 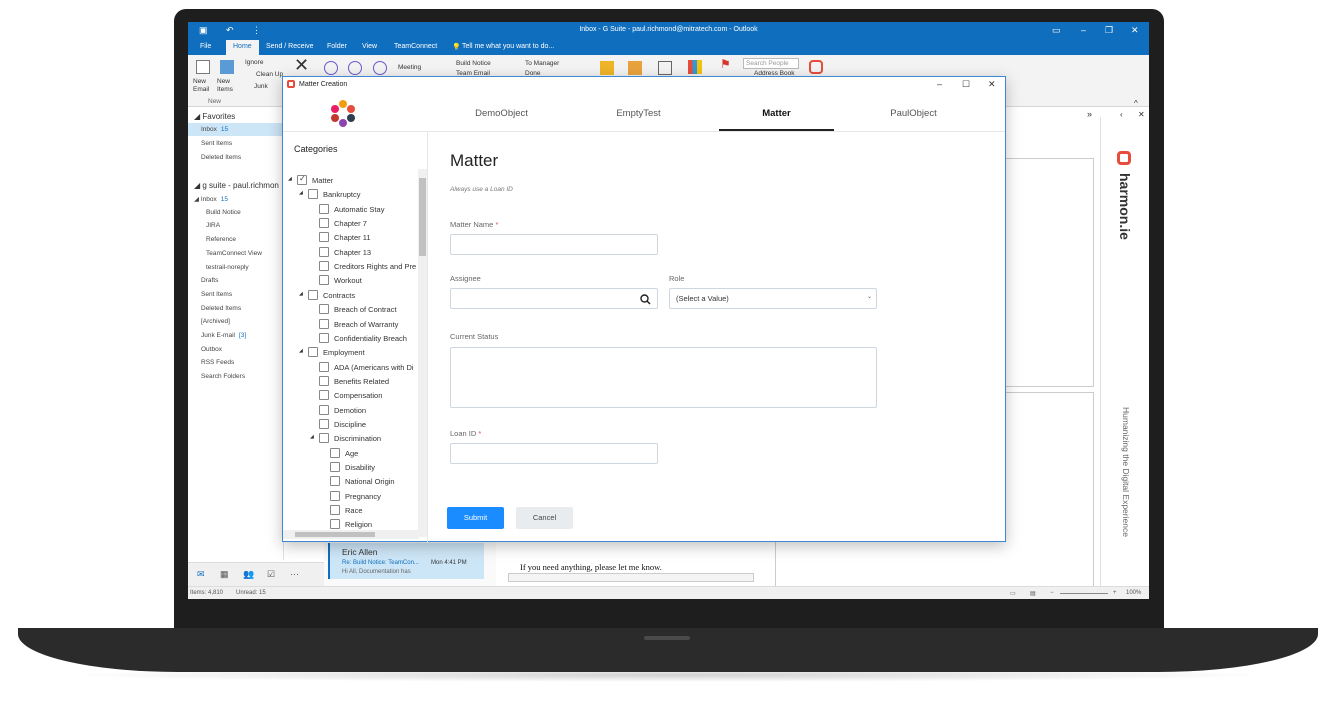 I want to click on tab-demoobject: DemoObject, so click(x=501, y=113).